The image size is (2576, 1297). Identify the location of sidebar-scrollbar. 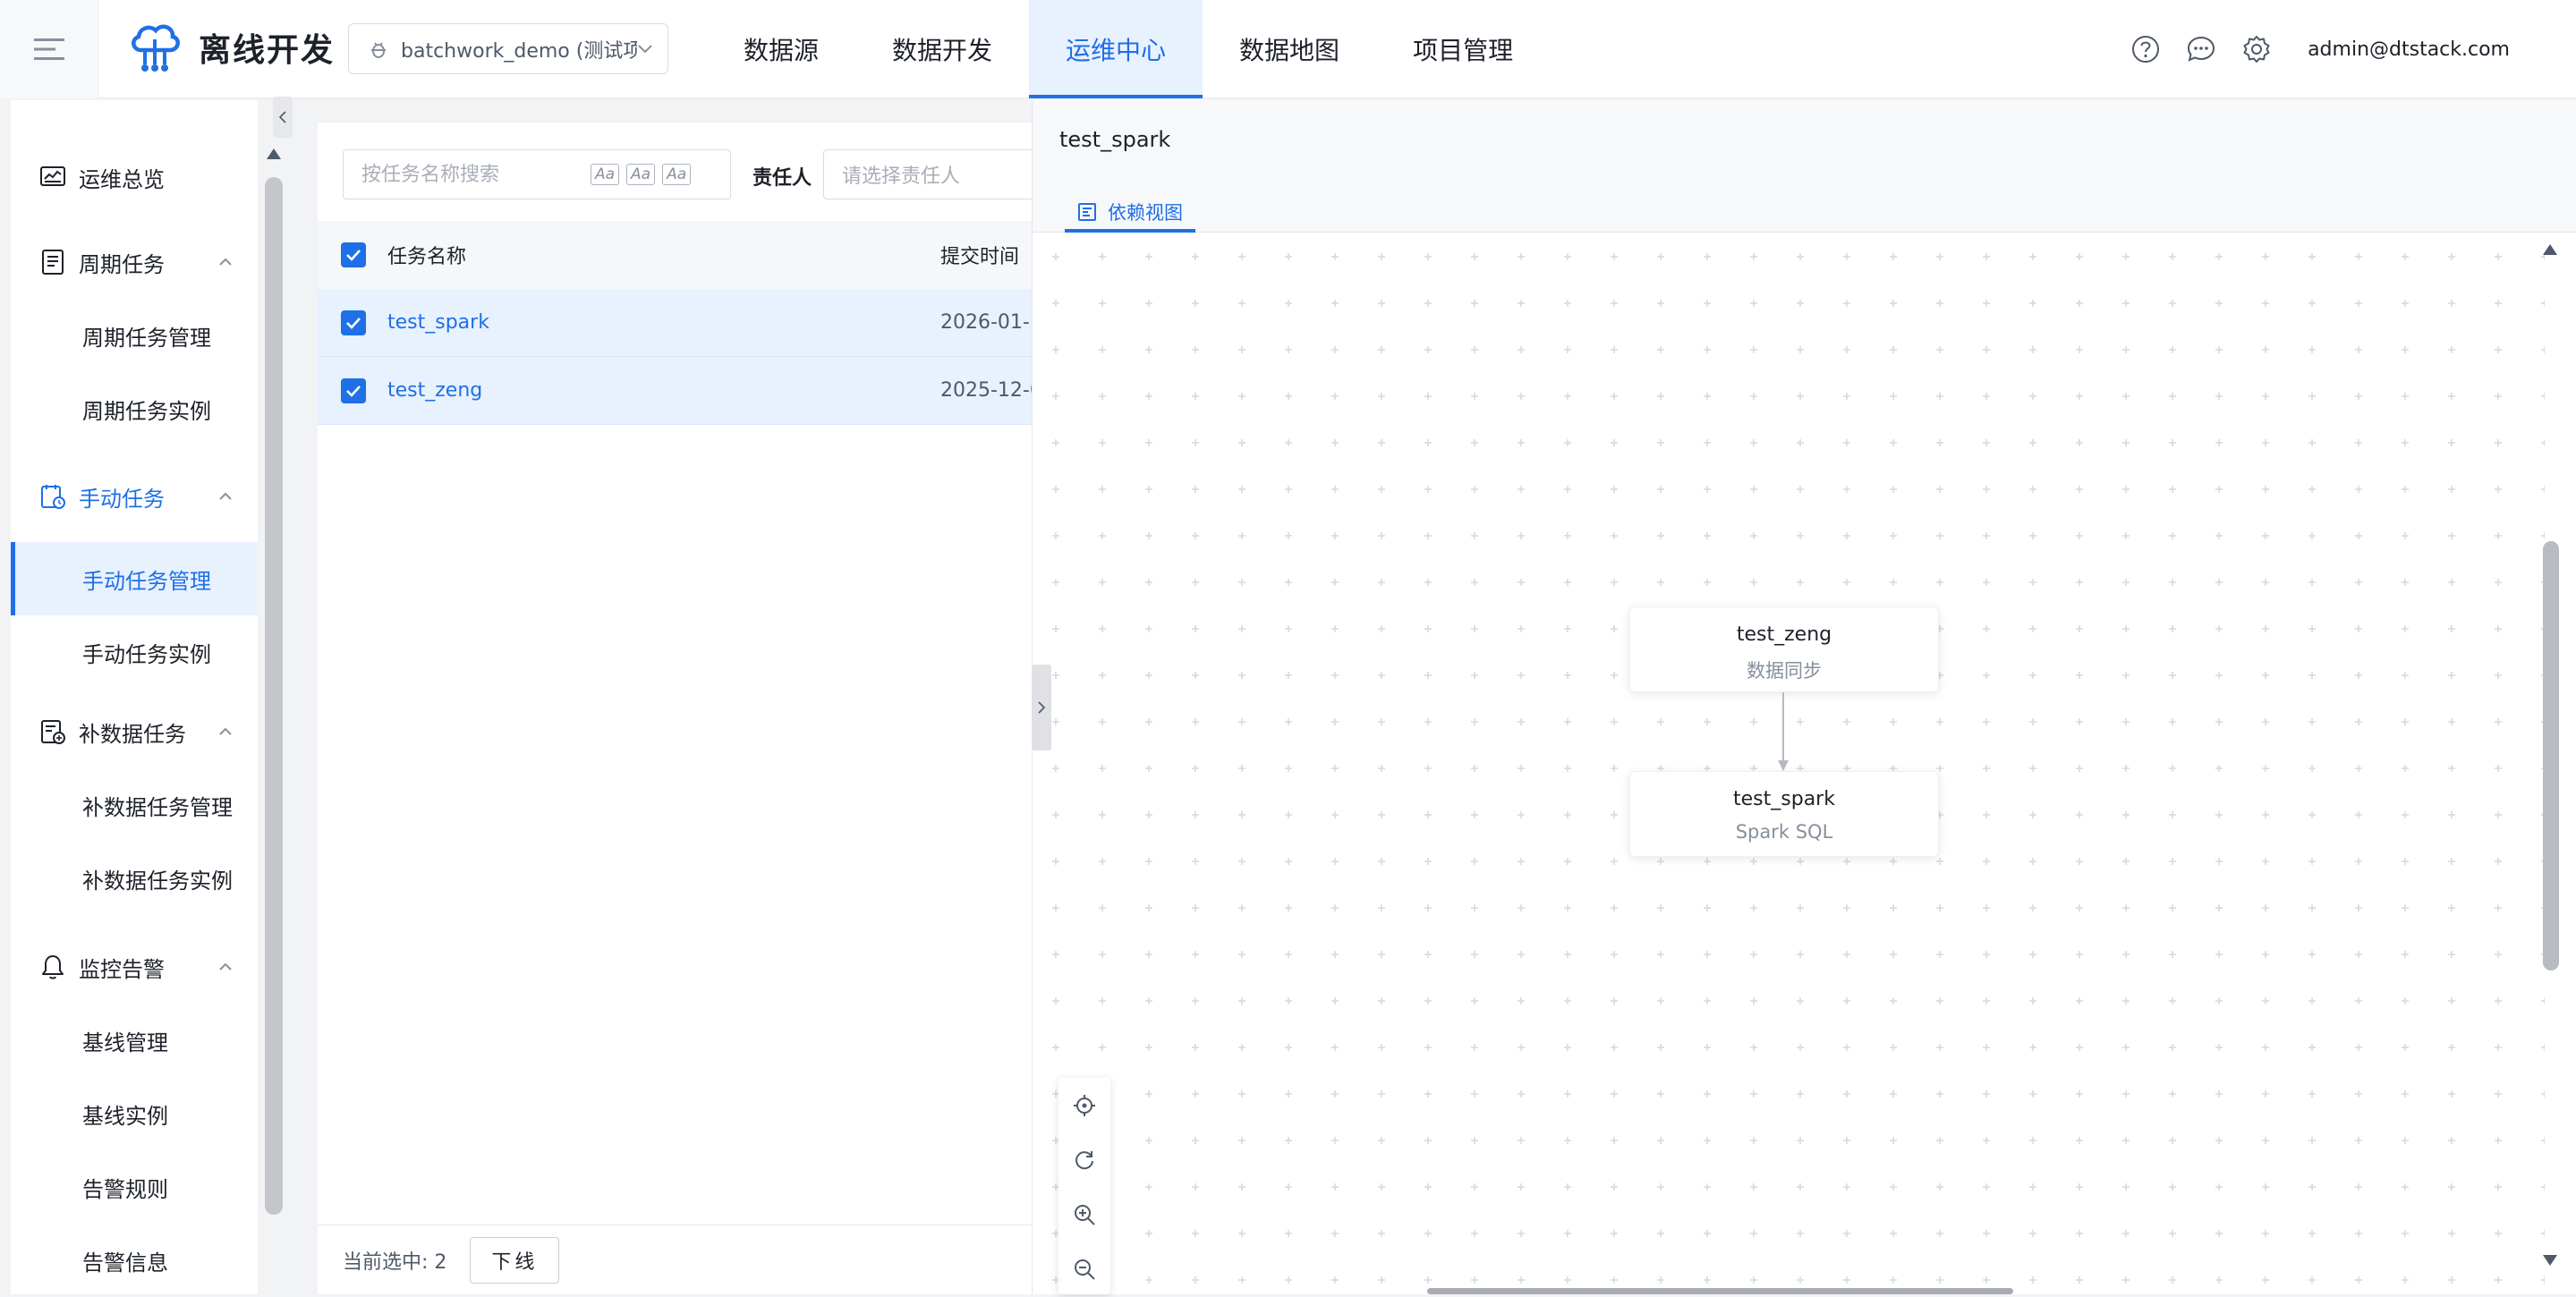
(274, 696).